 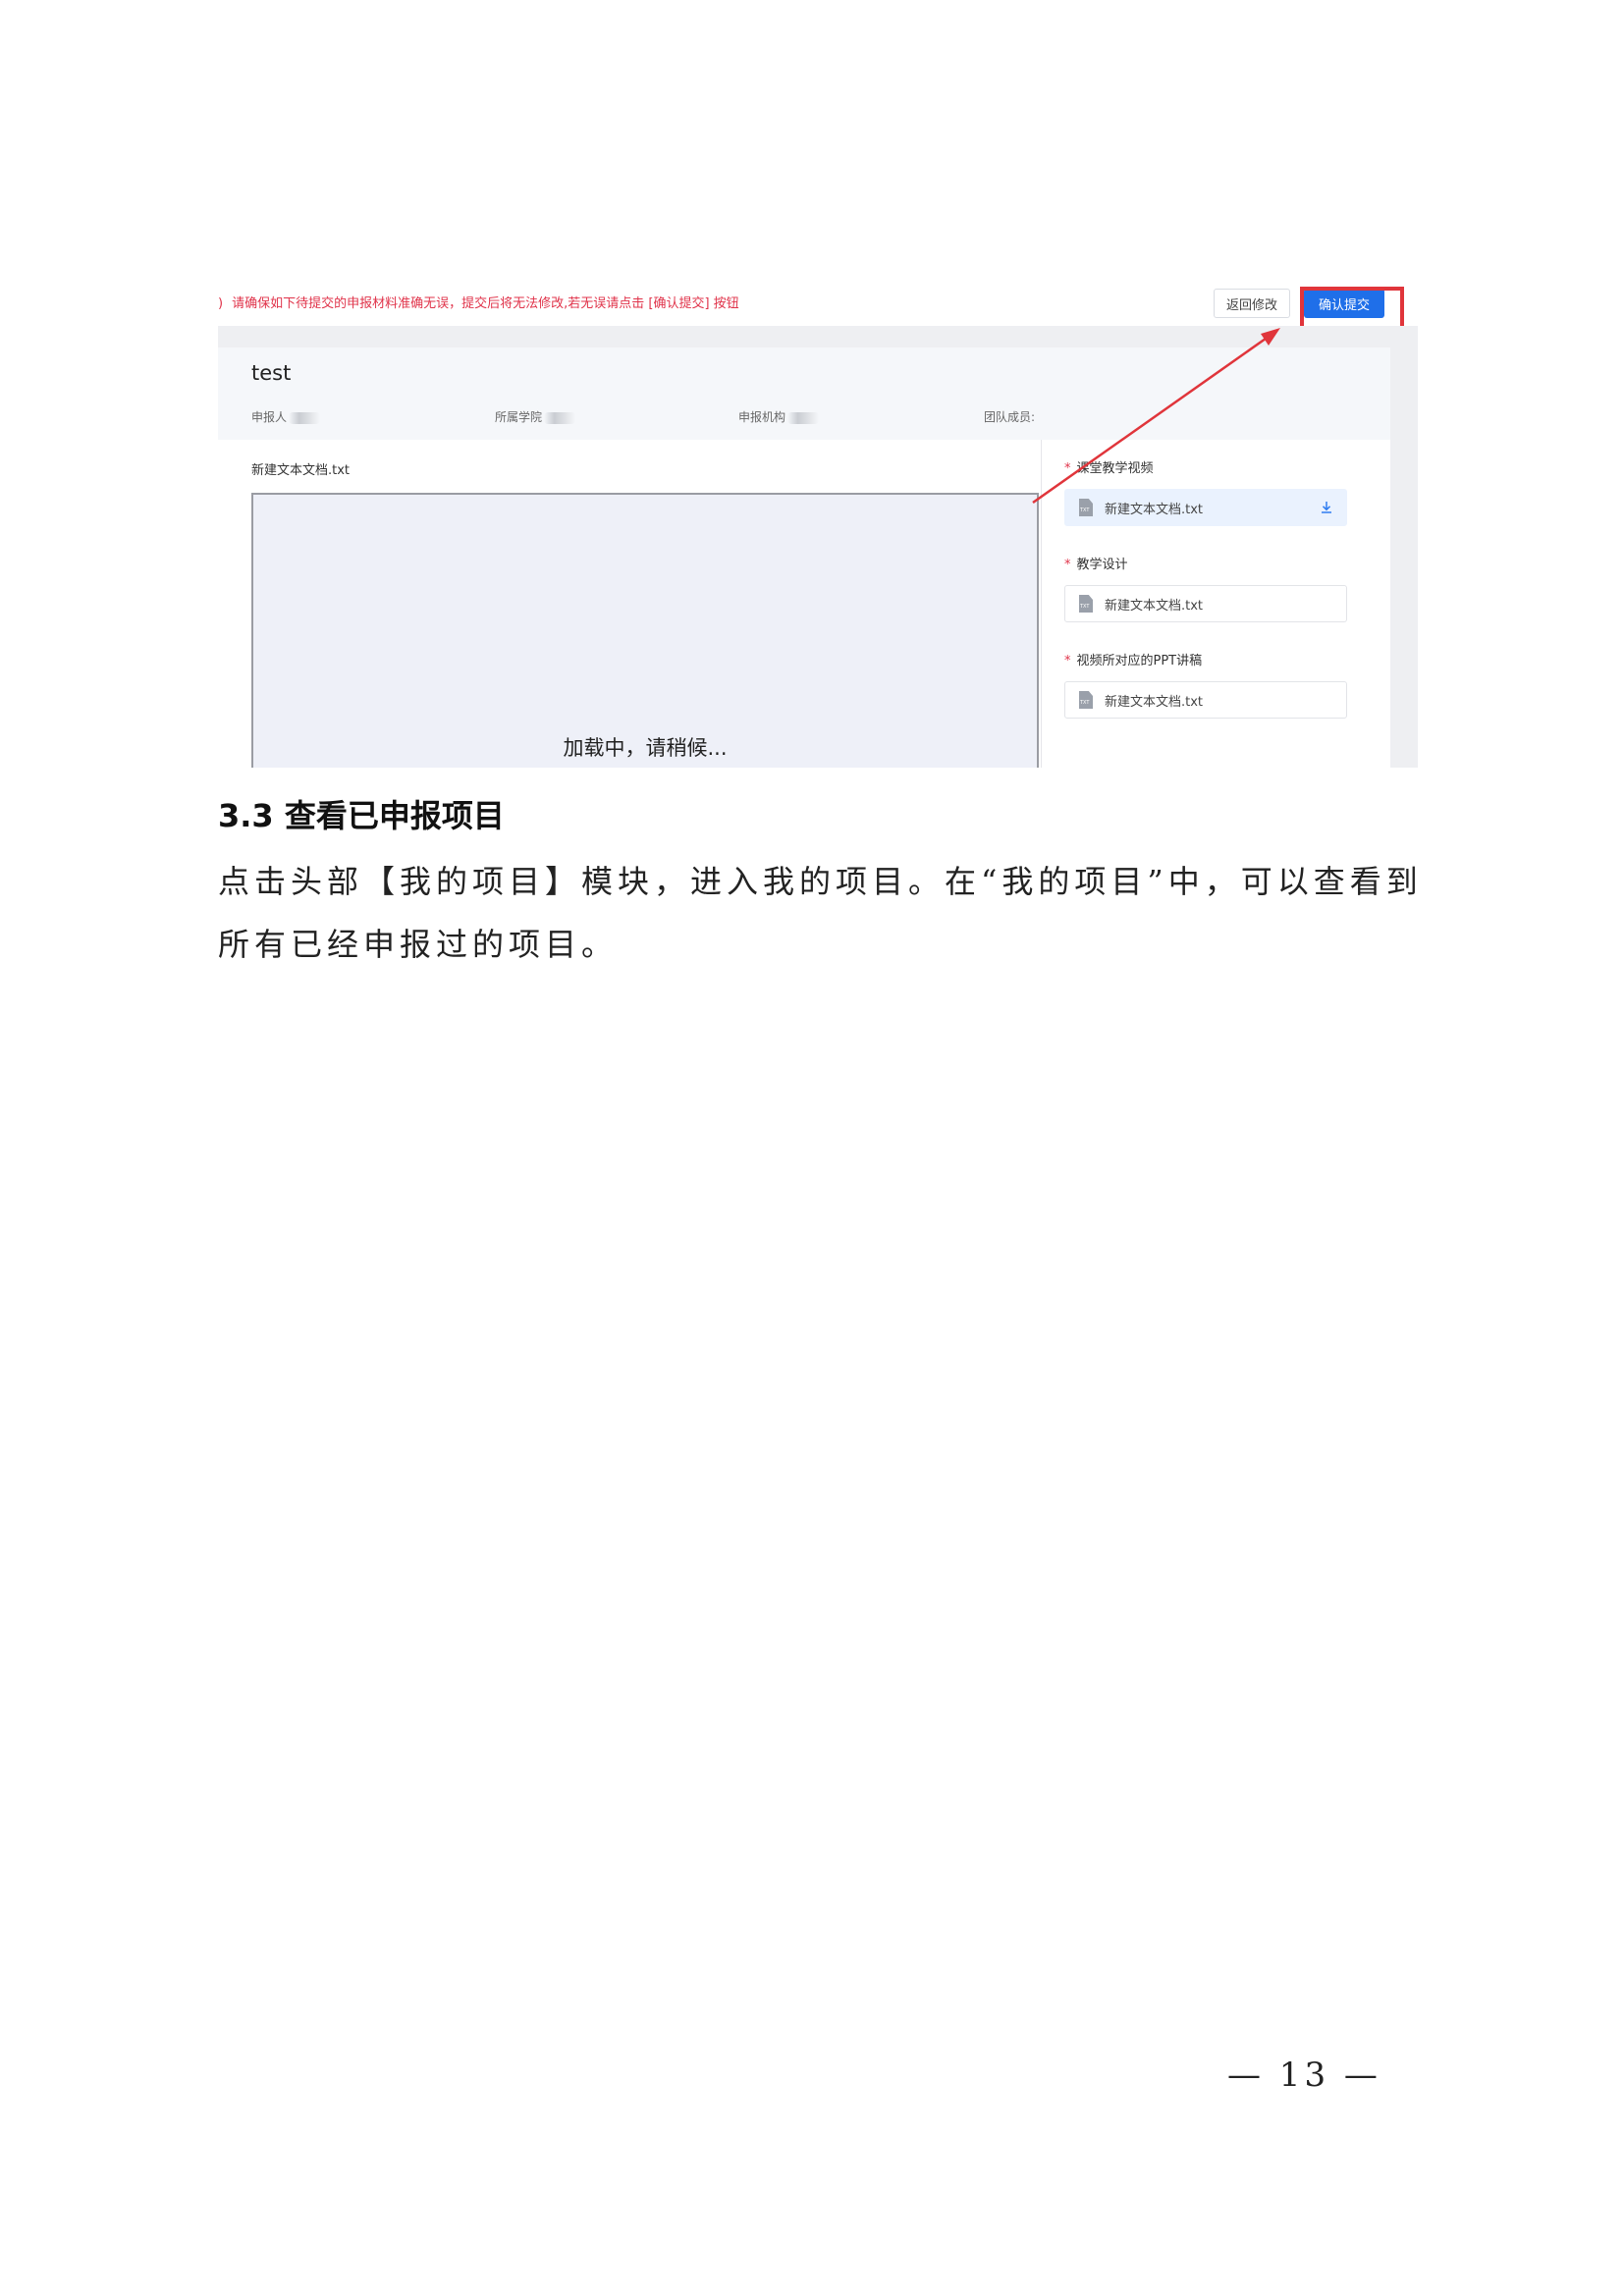 What do you see at coordinates (1156, 417) in the screenshot?
I see `annotation-arrow` at bounding box center [1156, 417].